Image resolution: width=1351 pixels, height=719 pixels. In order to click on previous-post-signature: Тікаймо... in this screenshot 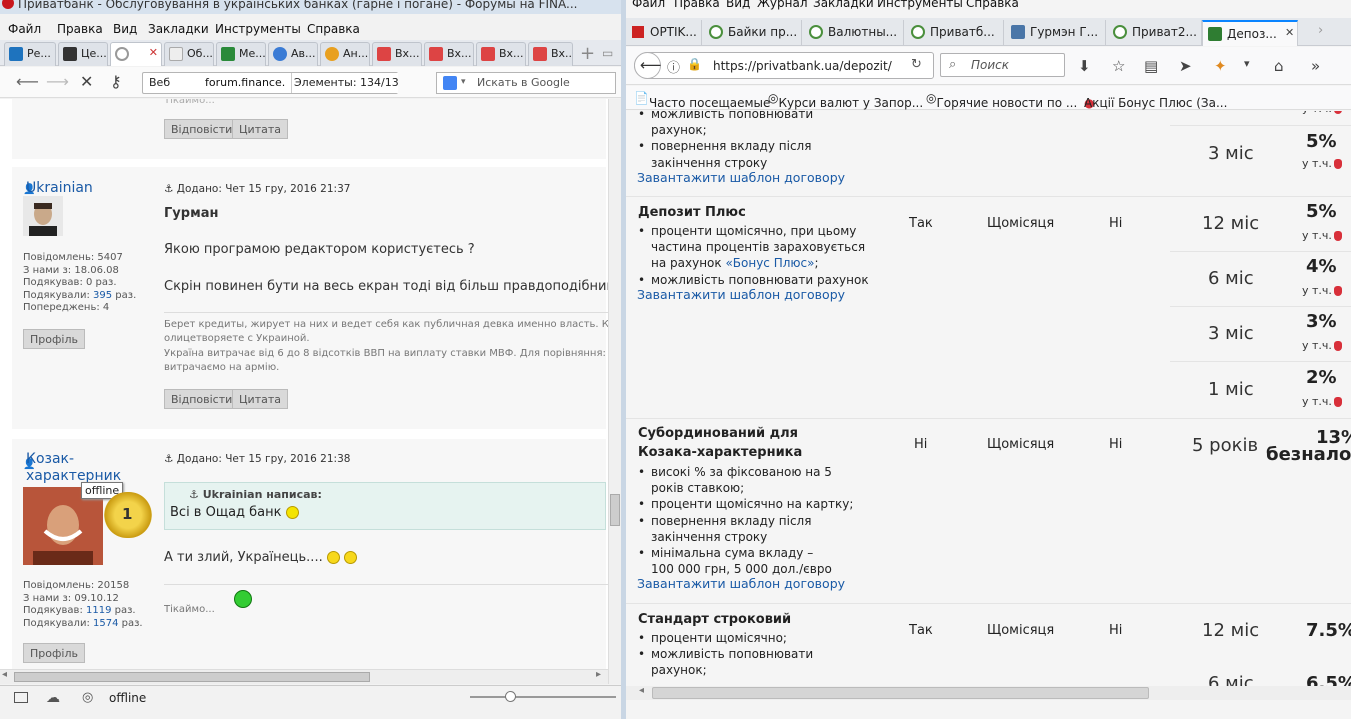, I will do `click(189, 102)`.